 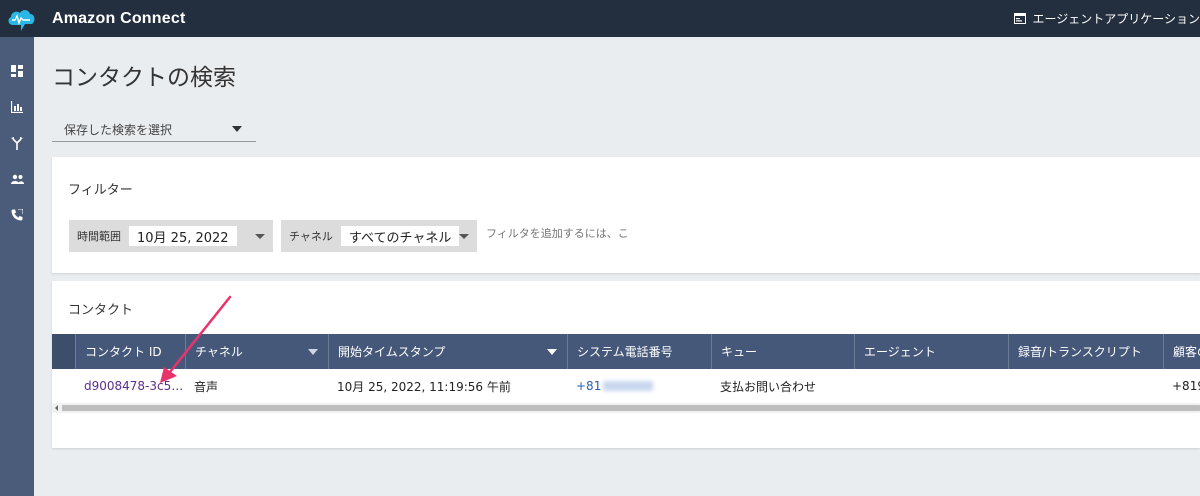 What do you see at coordinates (63, 351) in the screenshot?
I see `select-column-header` at bounding box center [63, 351].